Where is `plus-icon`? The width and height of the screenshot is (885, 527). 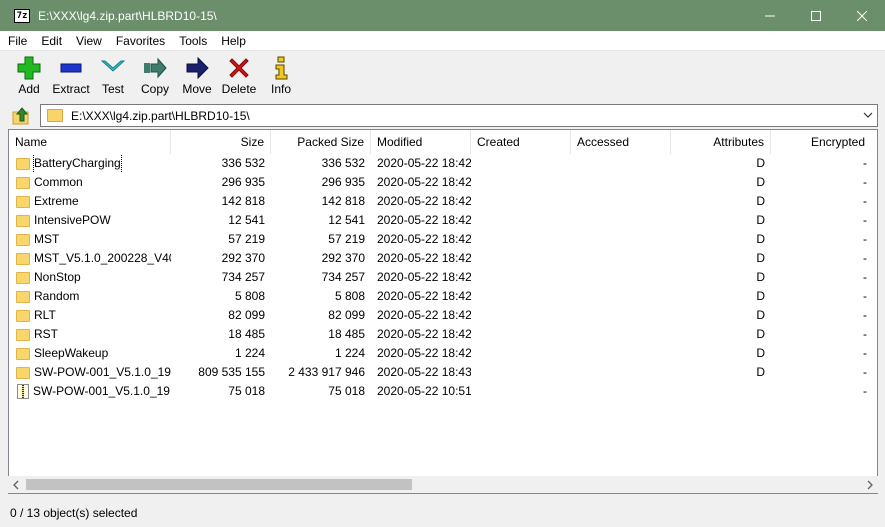
plus-icon is located at coordinates (29, 68).